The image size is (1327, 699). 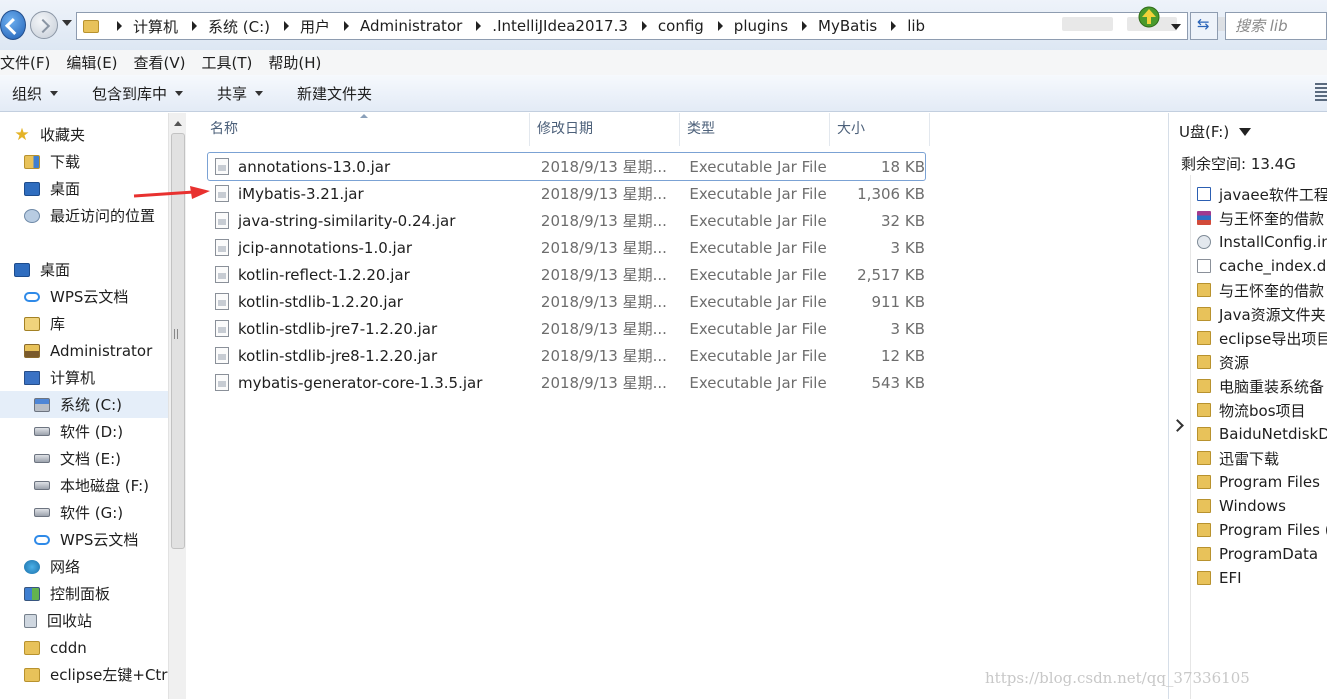 What do you see at coordinates (758, 193) in the screenshot?
I see `file-type: Executable Jar File` at bounding box center [758, 193].